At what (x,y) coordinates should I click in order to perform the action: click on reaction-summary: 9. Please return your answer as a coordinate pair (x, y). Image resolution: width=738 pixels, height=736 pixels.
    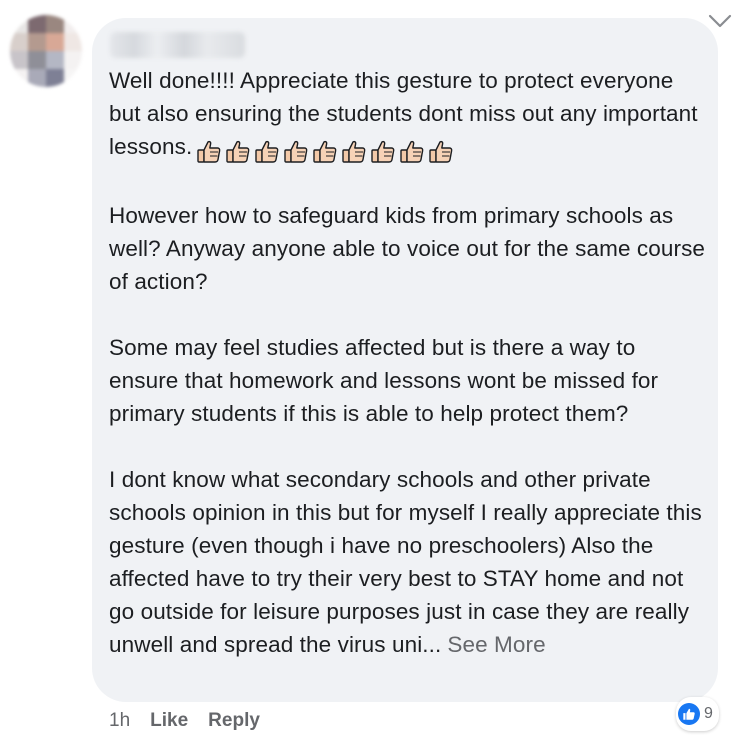
    Looking at the image, I should click on (697, 714).